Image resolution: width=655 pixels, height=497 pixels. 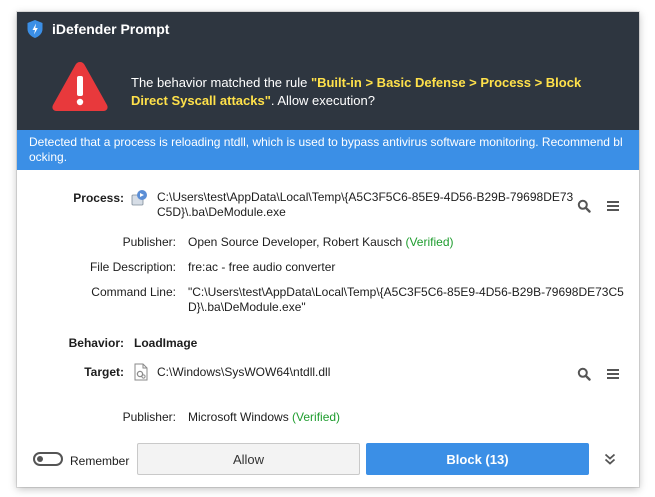 I want to click on rule-message-prefix: The behavior matched the rule, so click(x=221, y=82).